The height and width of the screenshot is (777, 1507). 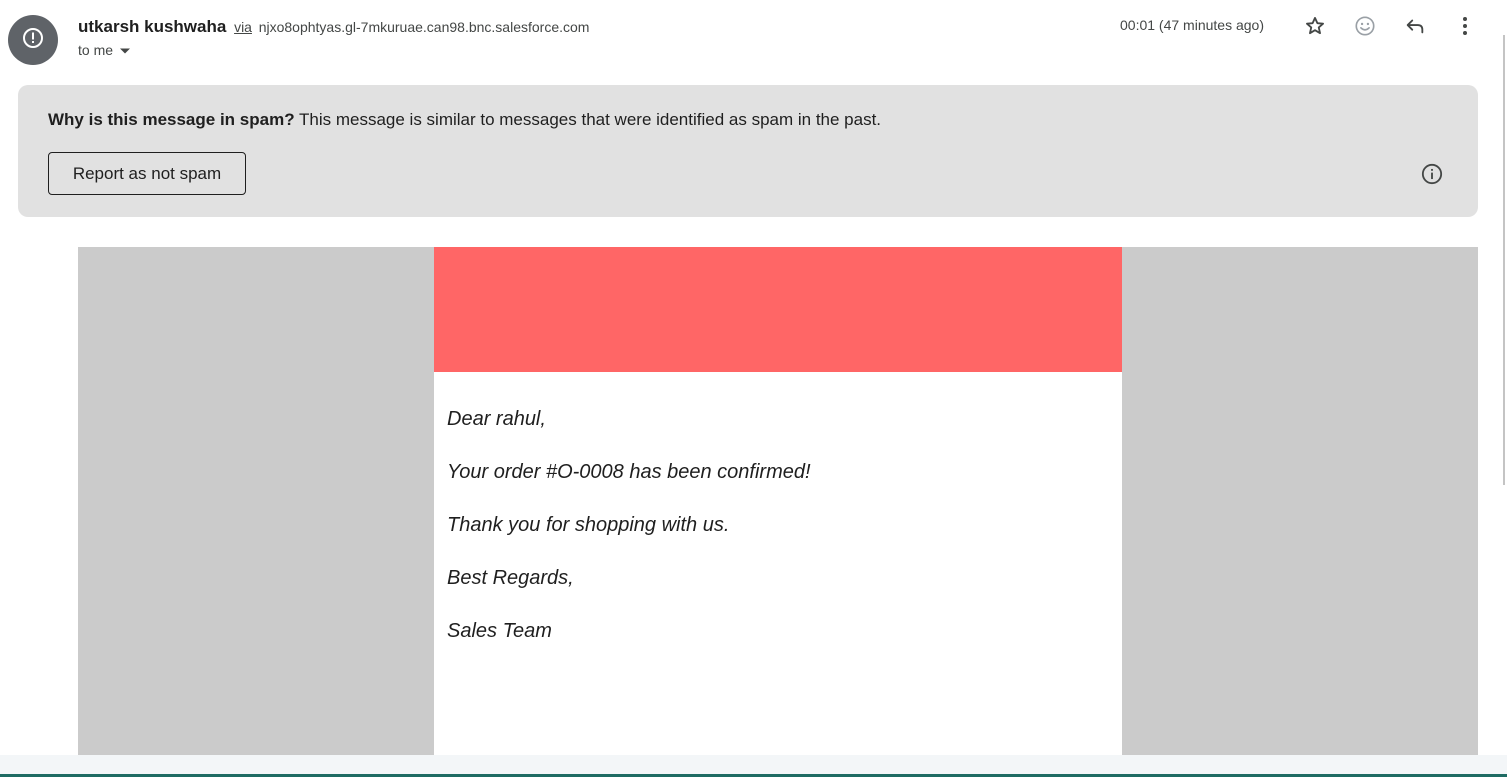 I want to click on order-confirmation: Your order #O-0008 has been confirmed!, so click(x=629, y=472).